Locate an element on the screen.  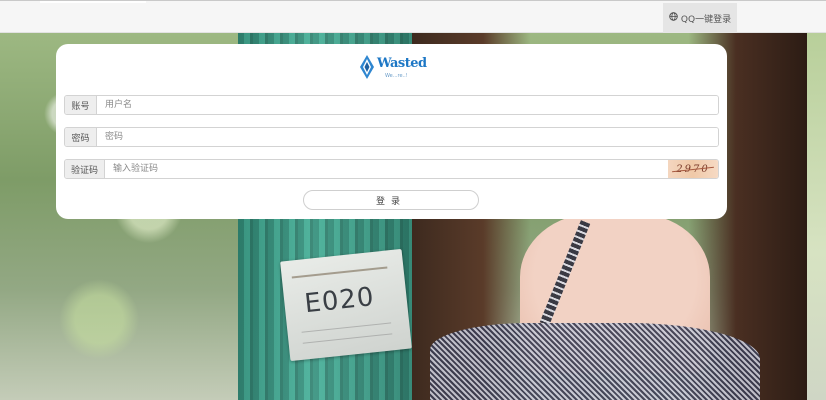
logo-text: Wasted is located at coordinates (402, 63).